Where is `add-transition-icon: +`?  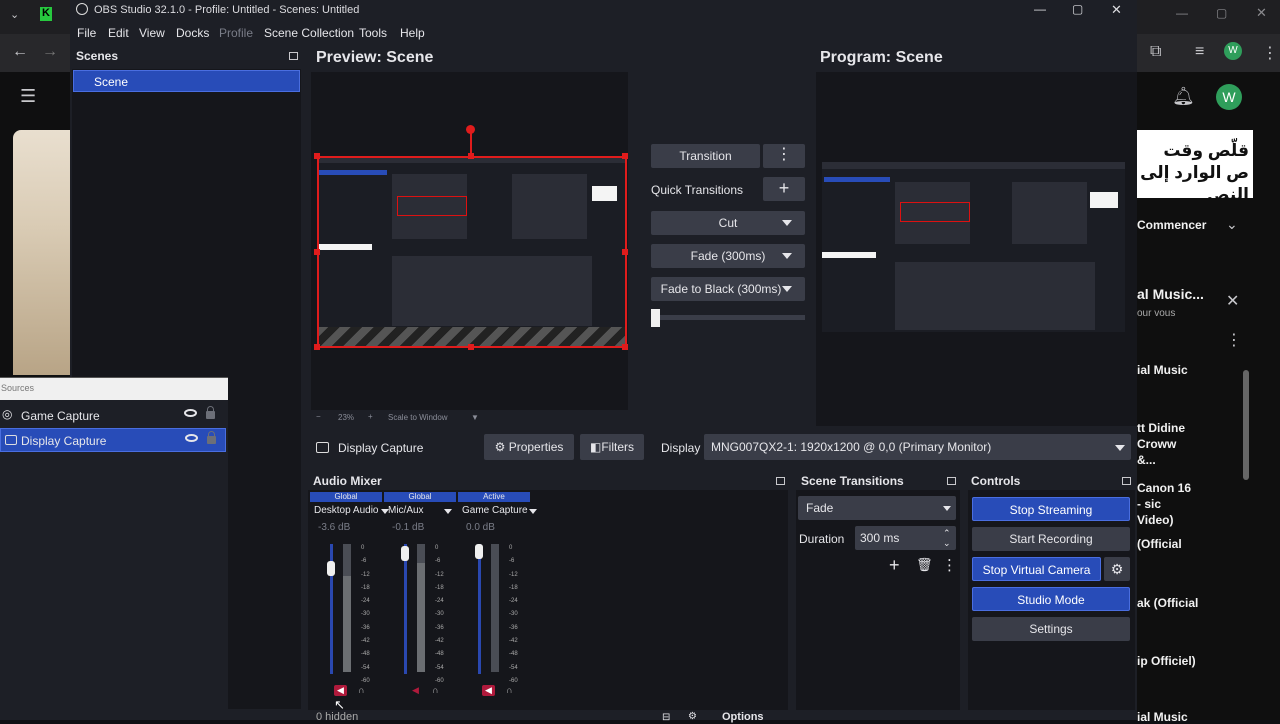
add-transition-icon: + is located at coordinates (894, 565).